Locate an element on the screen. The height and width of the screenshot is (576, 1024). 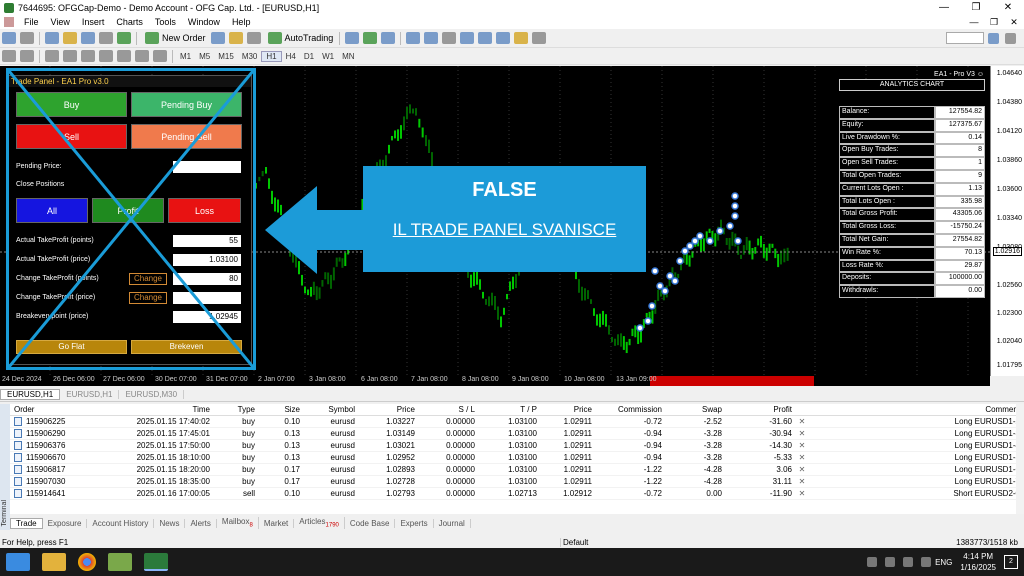
notifications-icon: 2 is located at coordinates (1011, 562).